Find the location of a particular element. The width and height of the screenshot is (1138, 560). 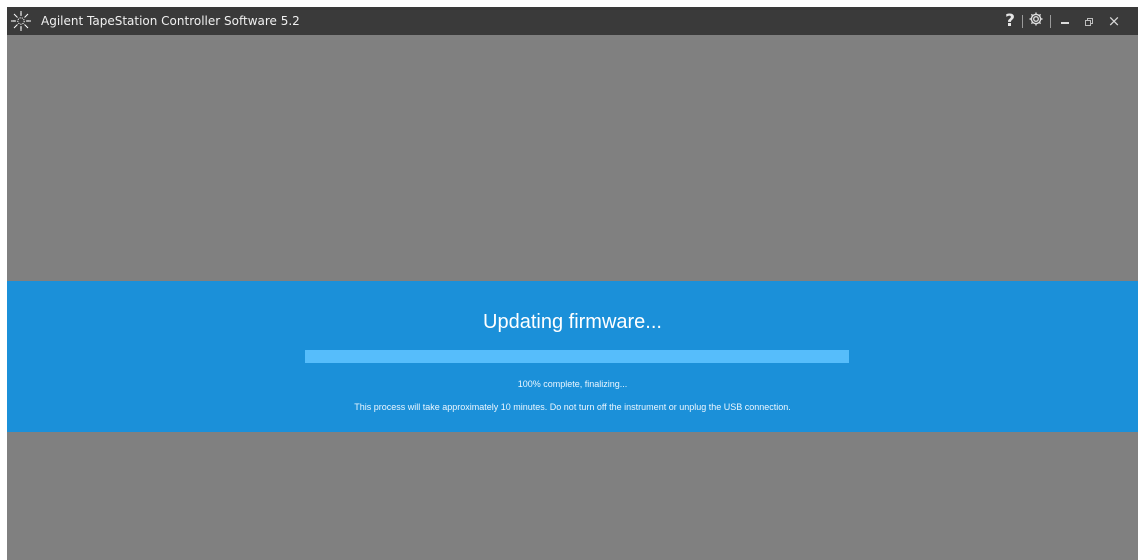

minimize-icon is located at coordinates (1065, 21).